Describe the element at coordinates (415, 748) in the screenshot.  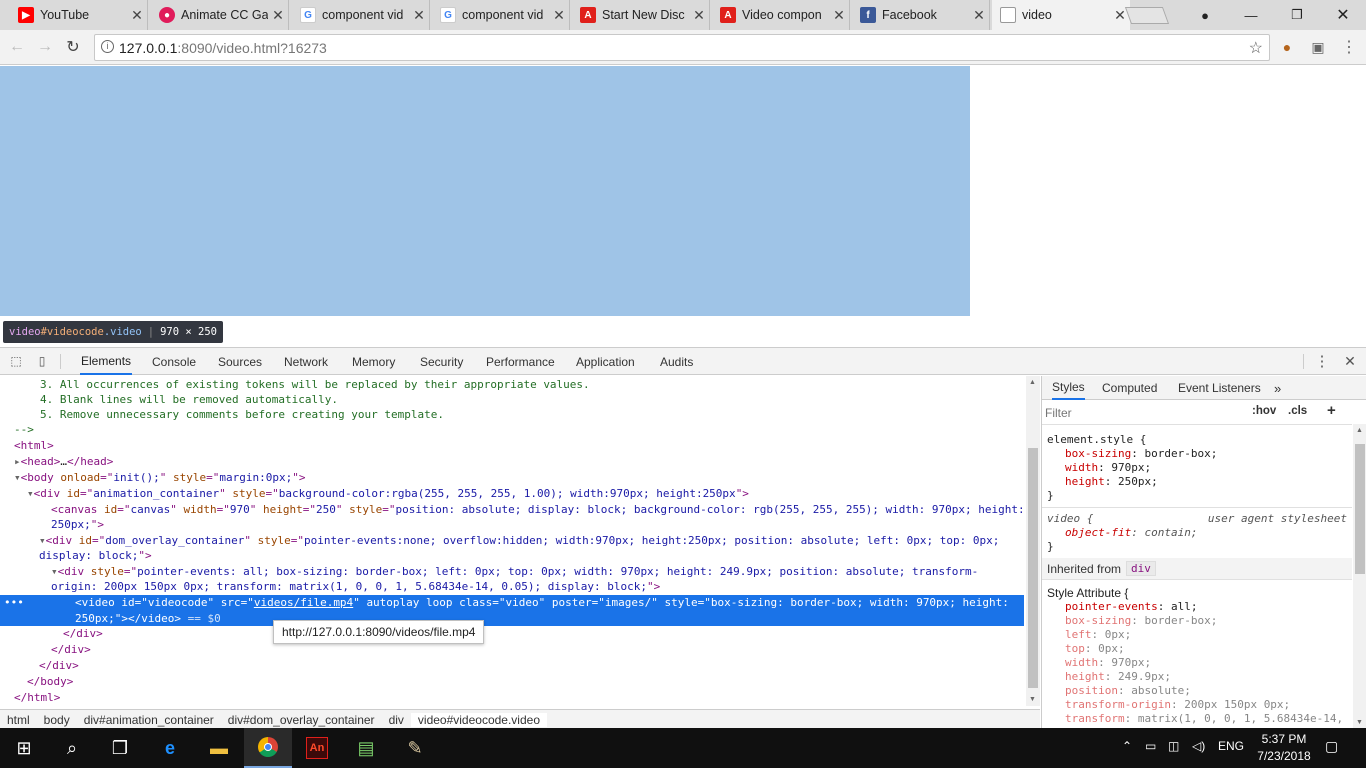
I see `paint-icon: ✎` at that location.